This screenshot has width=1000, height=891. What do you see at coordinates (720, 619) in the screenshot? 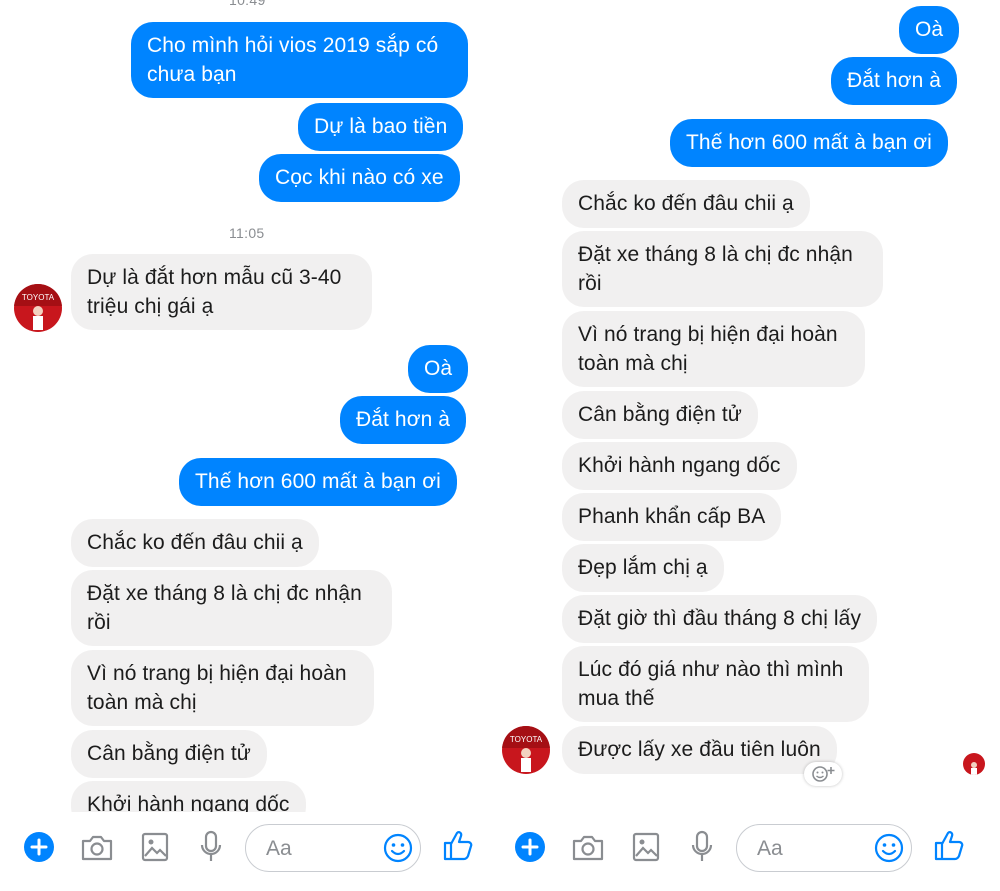
I see `incoming-message: Đặt giờ thì đầu tháng 8 chị lấy` at bounding box center [720, 619].